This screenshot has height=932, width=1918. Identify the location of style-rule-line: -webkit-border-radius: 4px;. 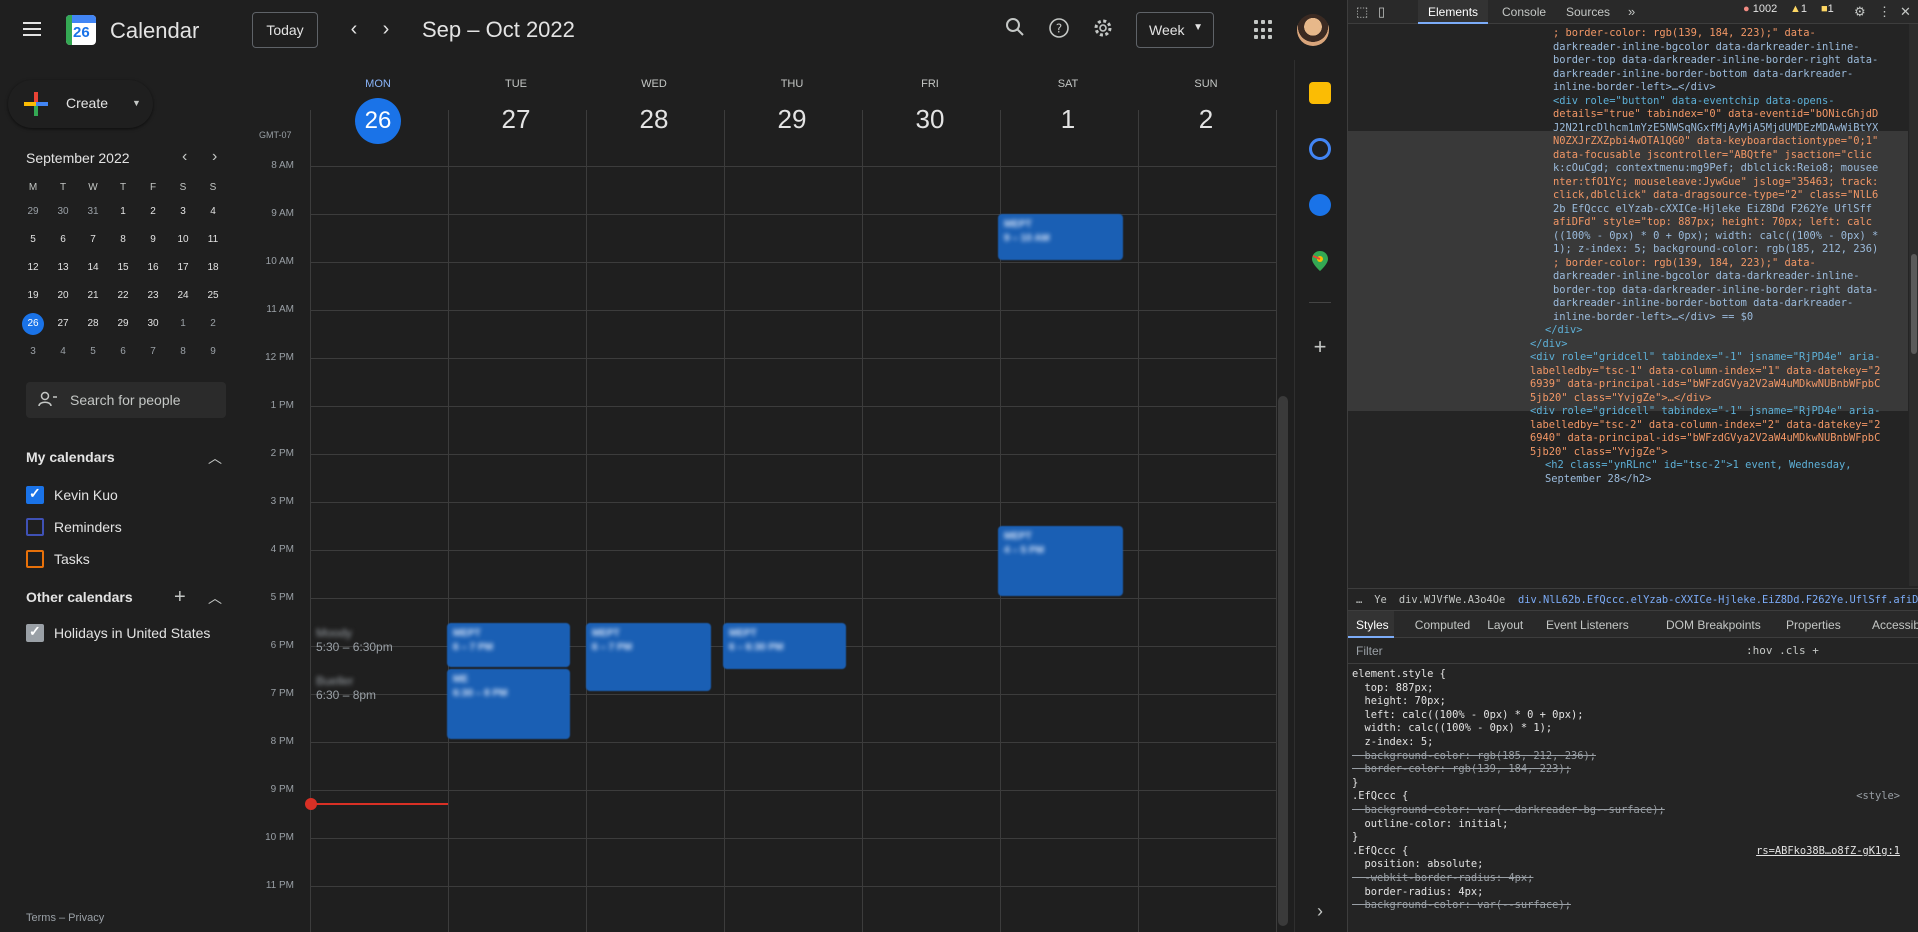
(1443, 879).